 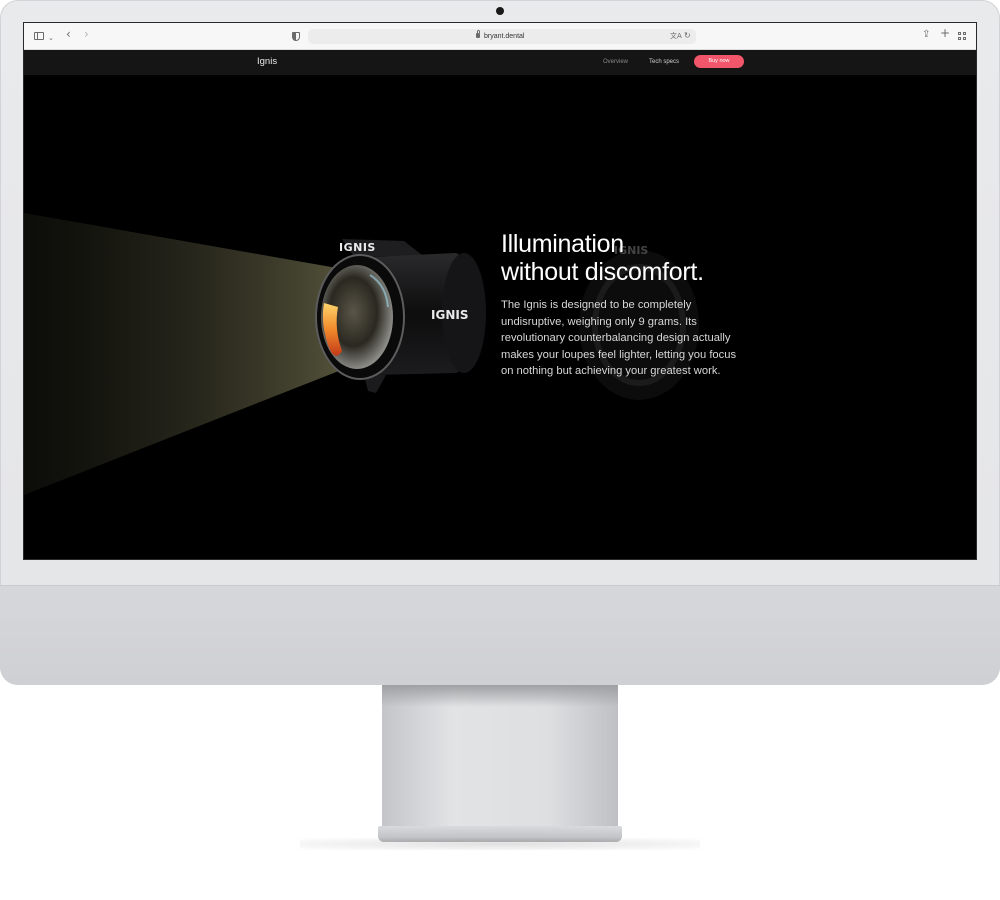 I want to click on monitor-chin, so click(x=500, y=635).